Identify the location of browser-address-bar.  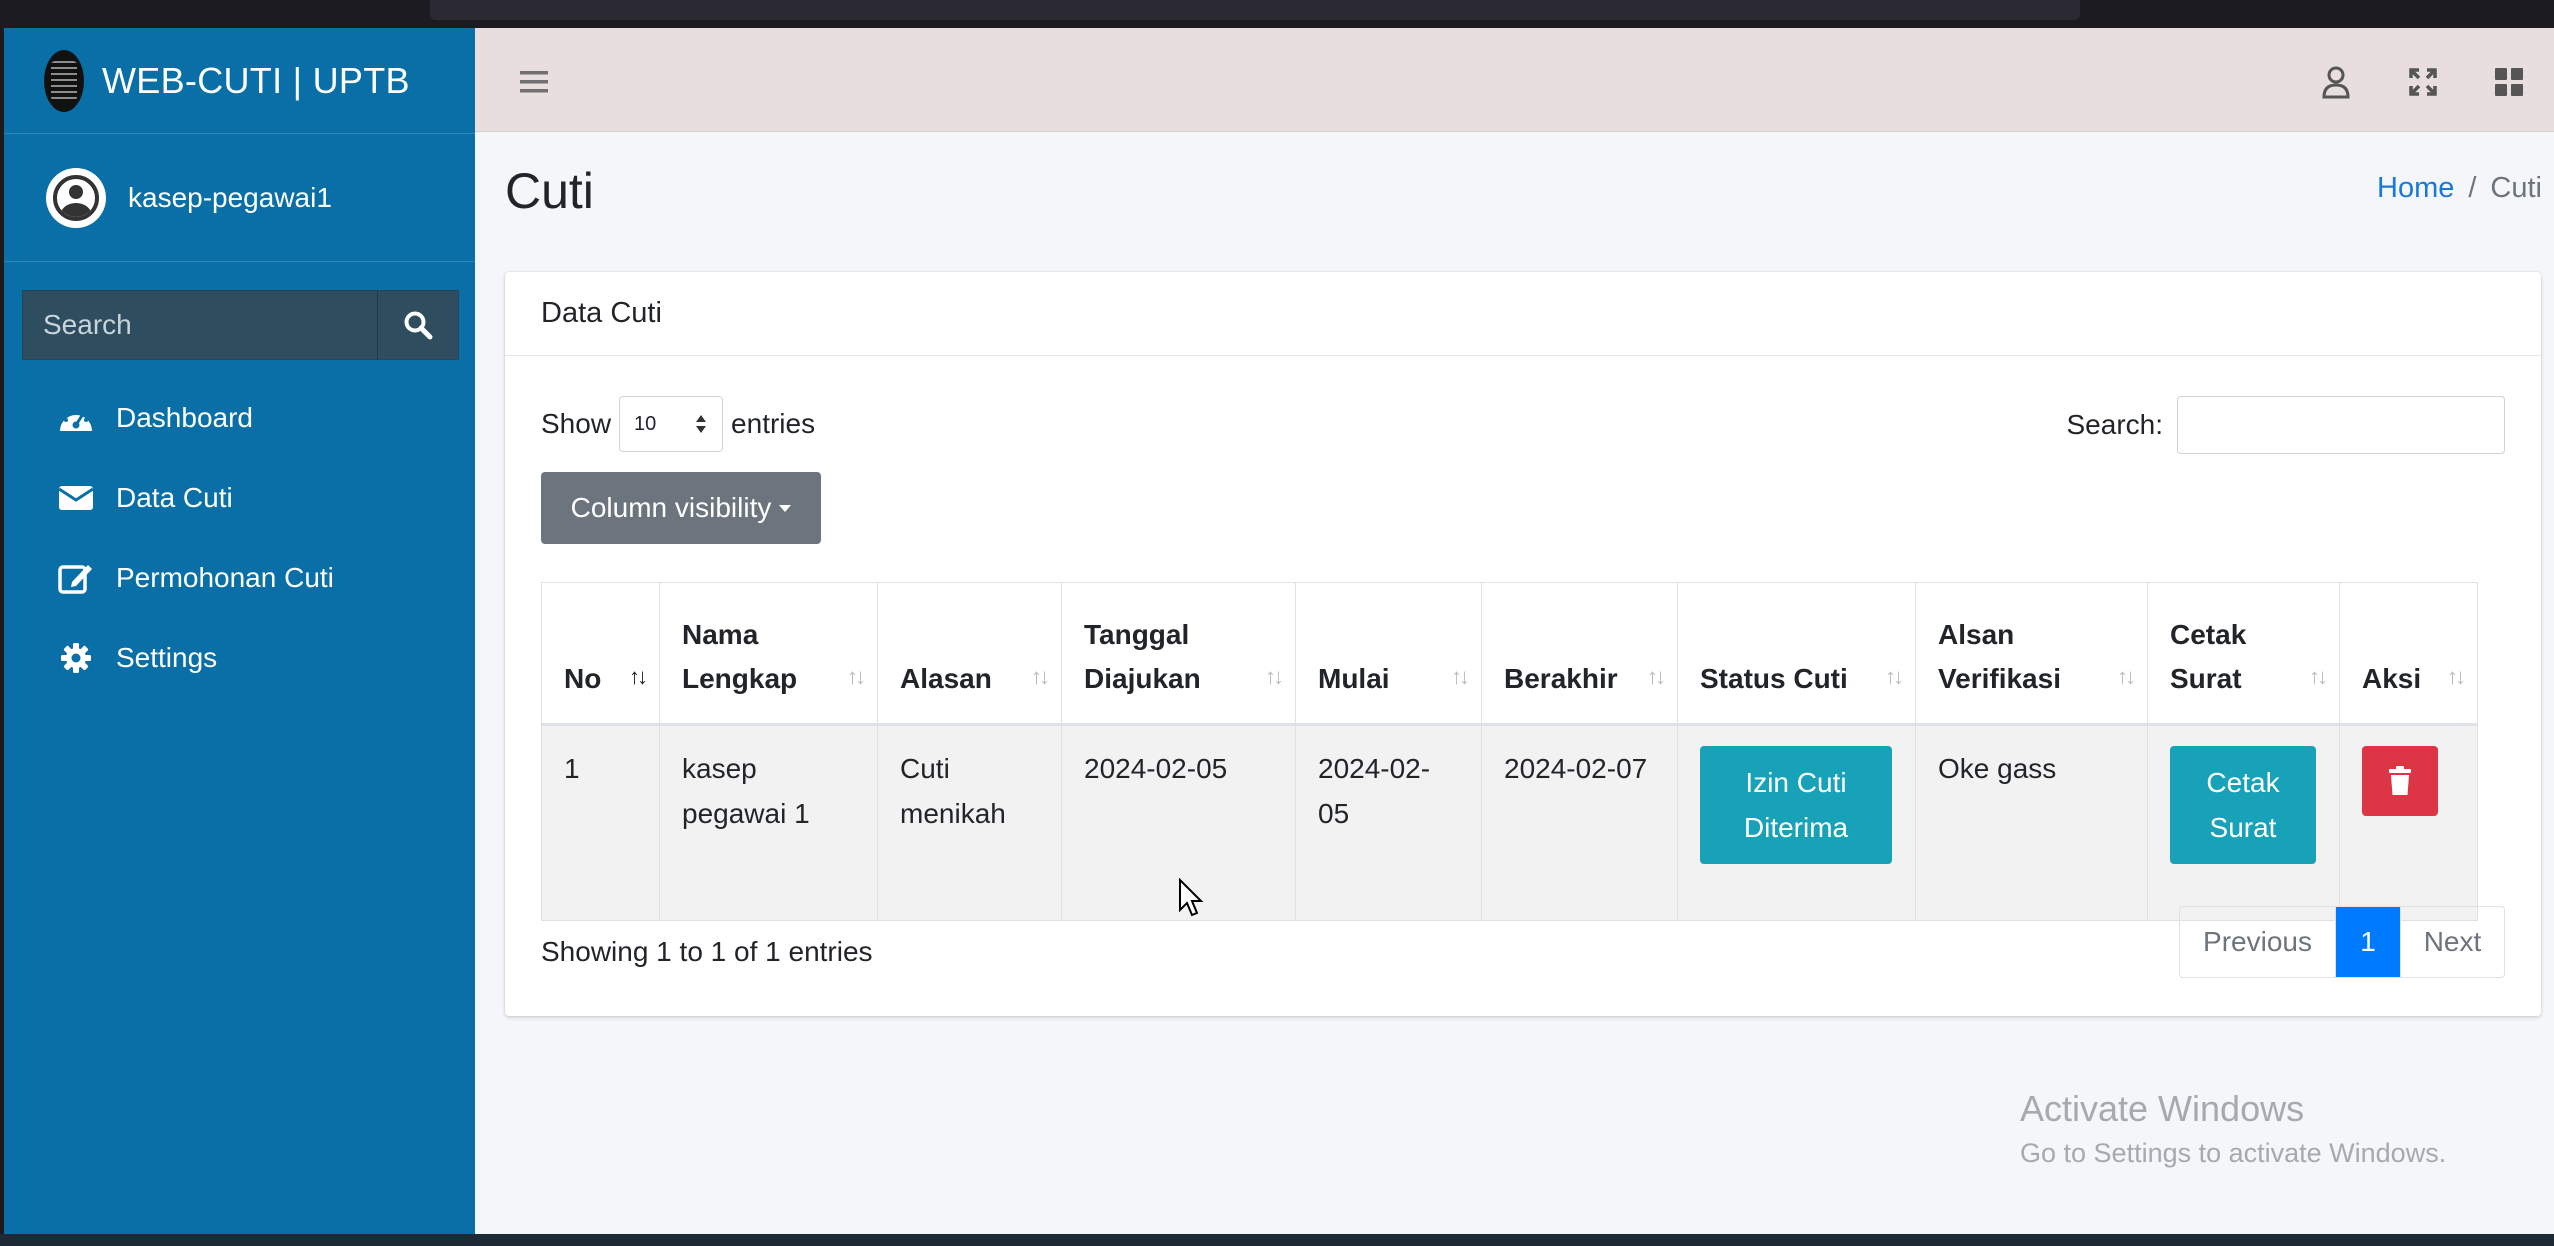
(1255, 10).